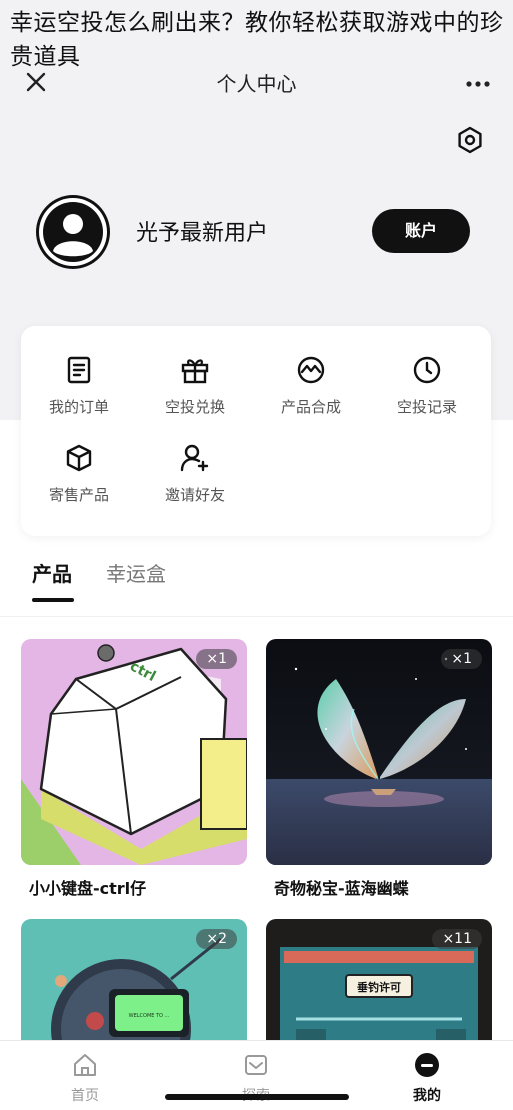 This screenshot has height=1110, width=513. I want to click on nav-label: 我的, so click(427, 1096).